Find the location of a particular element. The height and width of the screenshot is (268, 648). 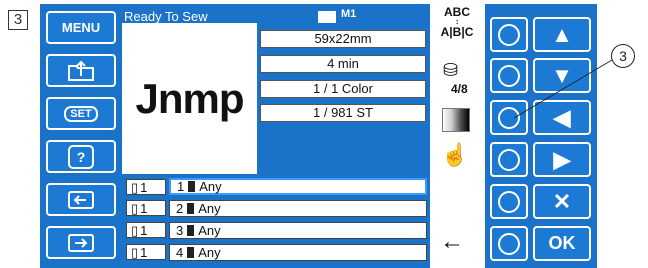

transfer-out-icon is located at coordinates (81, 199).